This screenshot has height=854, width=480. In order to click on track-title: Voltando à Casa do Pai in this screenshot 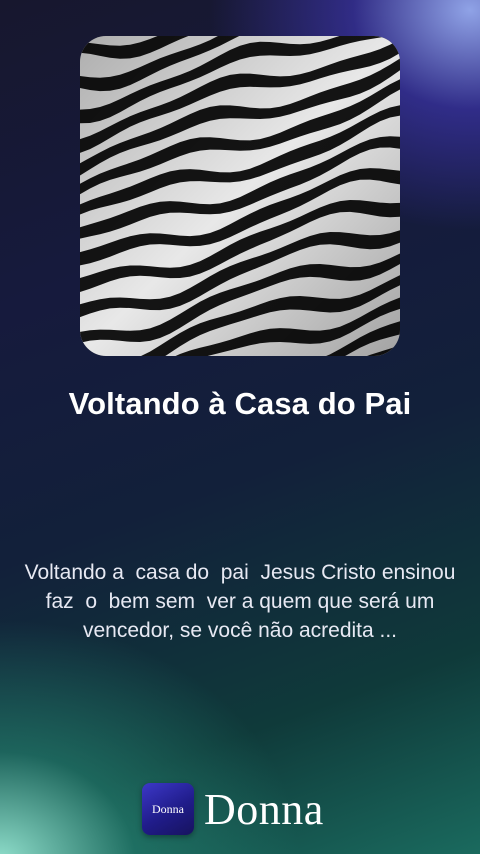, I will do `click(240, 403)`.